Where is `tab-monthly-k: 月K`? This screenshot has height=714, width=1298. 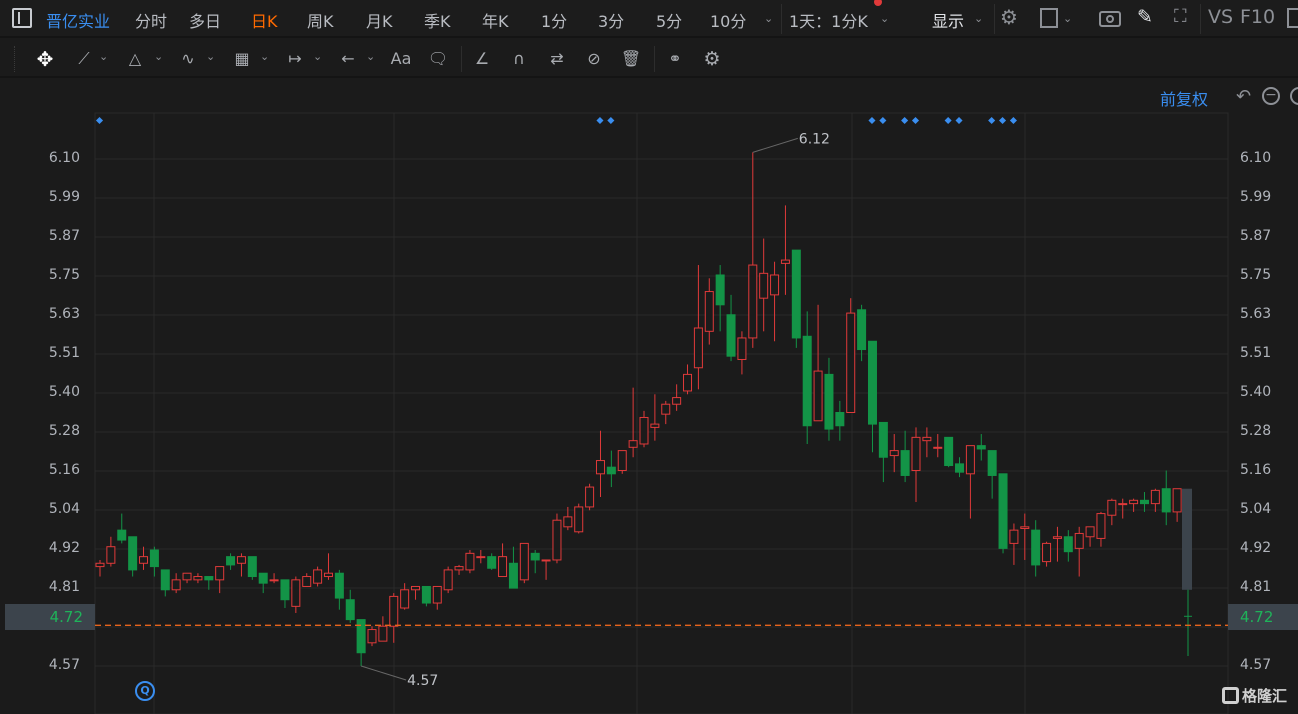 tab-monthly-k: 月K is located at coordinates (379, 20).